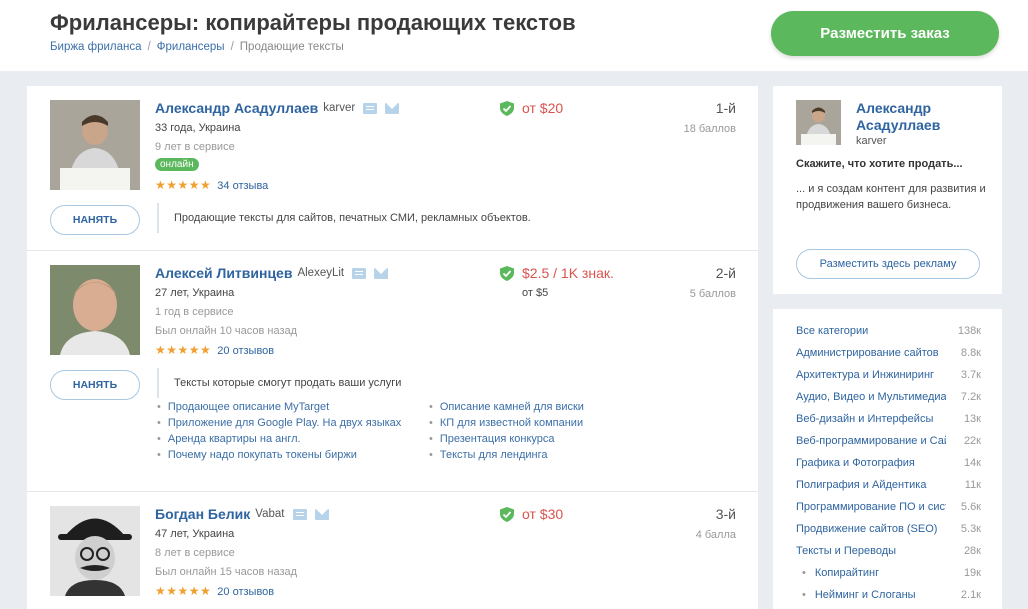 The width and height of the screenshot is (1028, 609). What do you see at coordinates (871, 397) in the screenshot?
I see `category-label: Аудио, Видео и Мультимедиа` at bounding box center [871, 397].